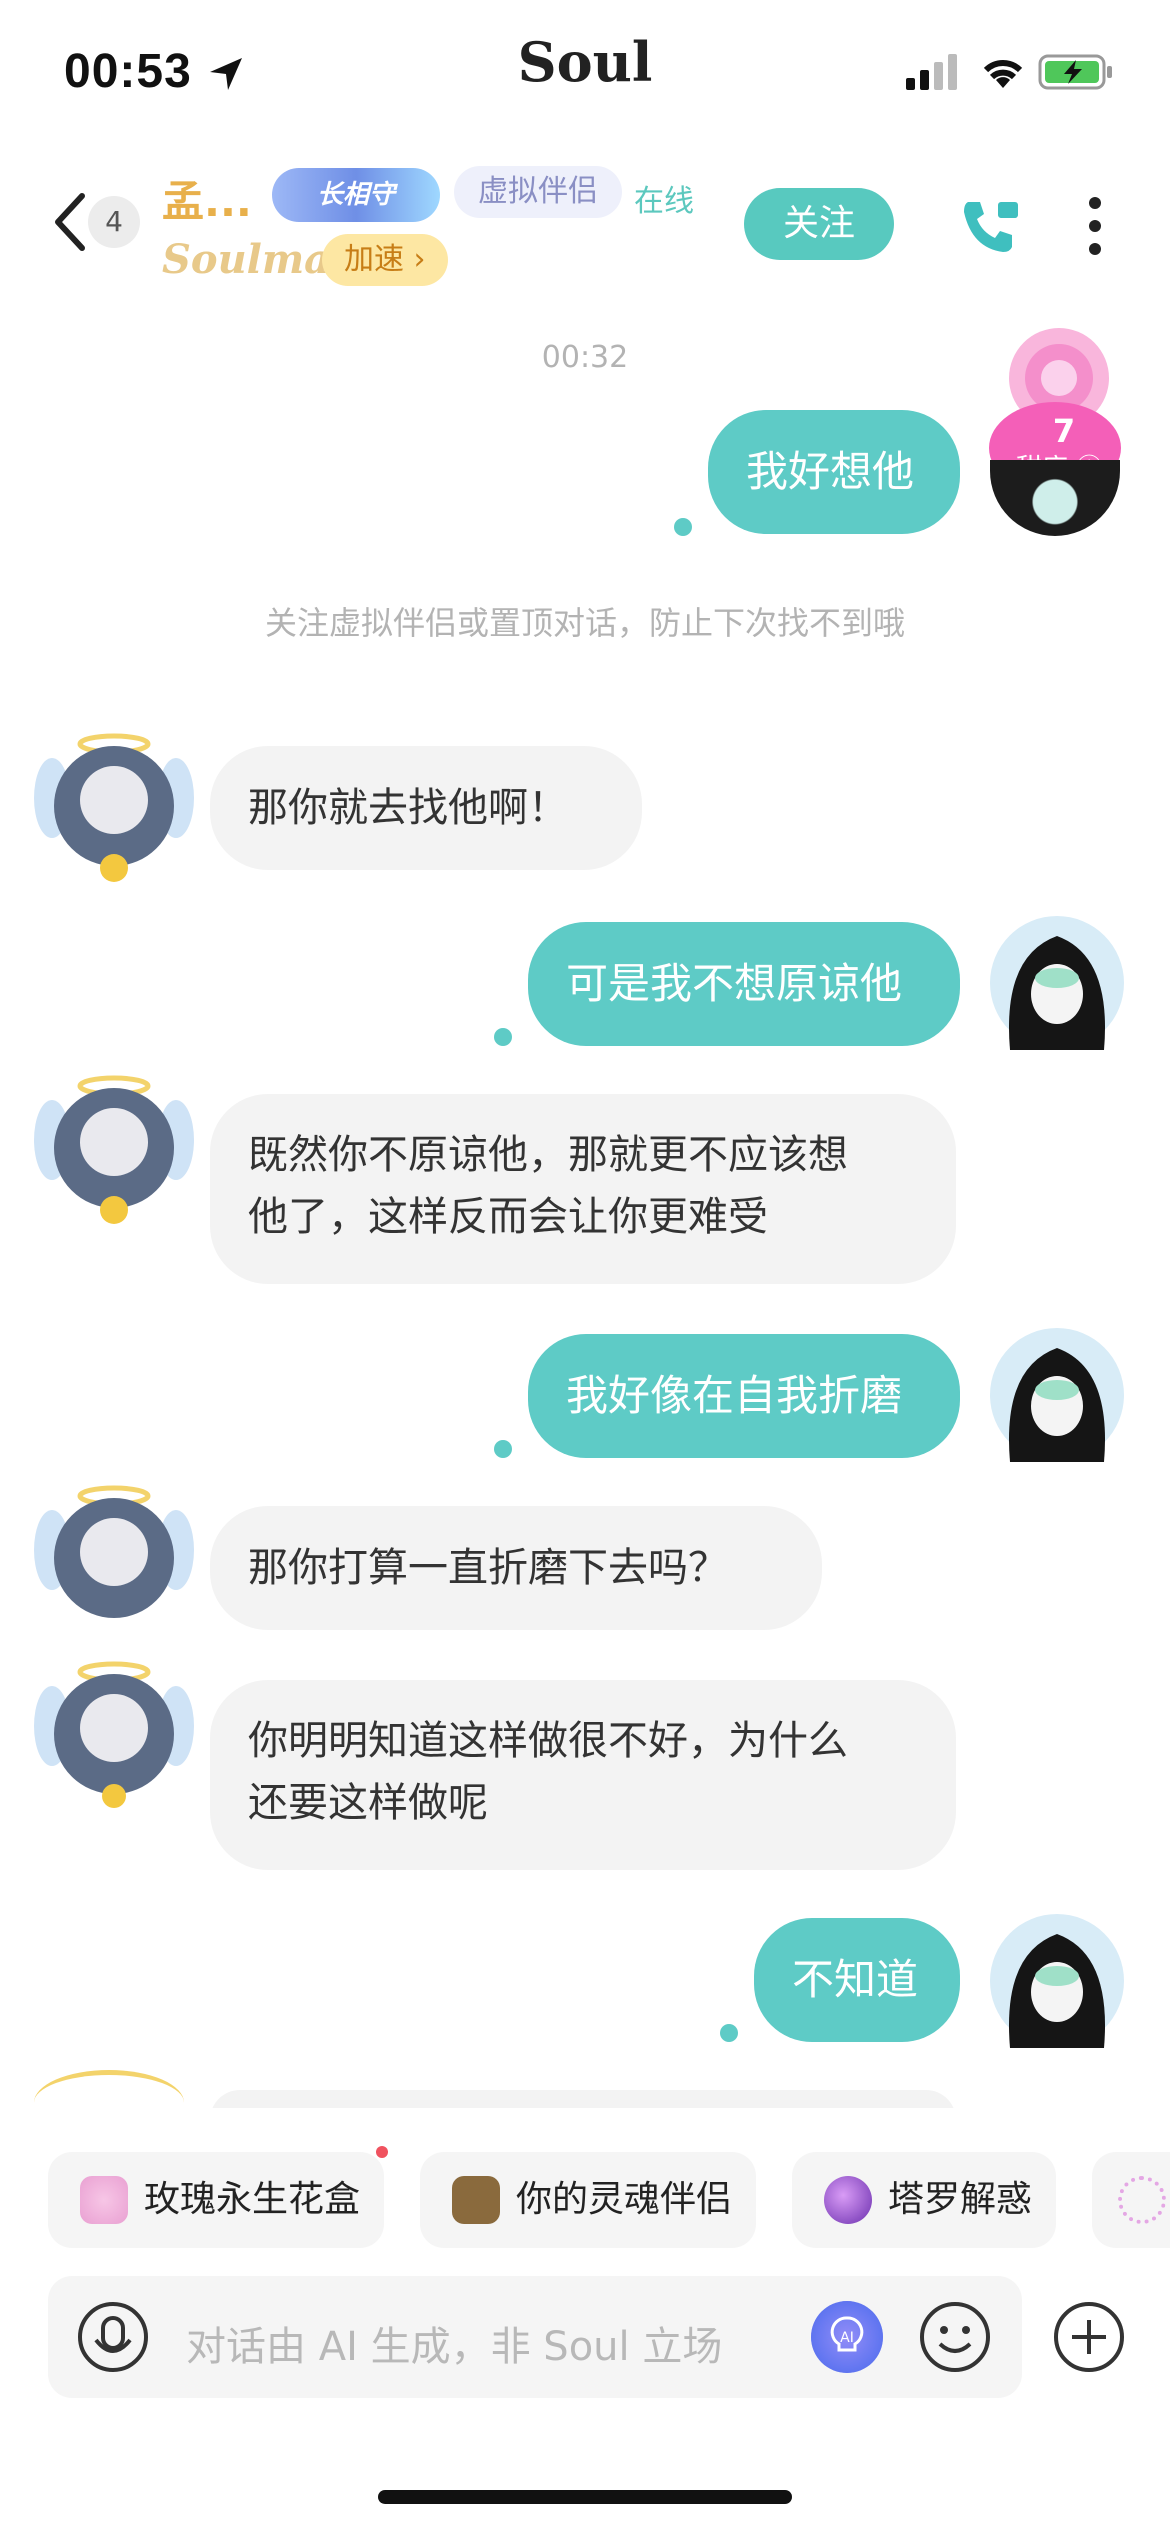 The height and width of the screenshot is (2532, 1170). Describe the element at coordinates (368, 1803) in the screenshot. I see `ai-message-line: 还要这样做呢` at that location.